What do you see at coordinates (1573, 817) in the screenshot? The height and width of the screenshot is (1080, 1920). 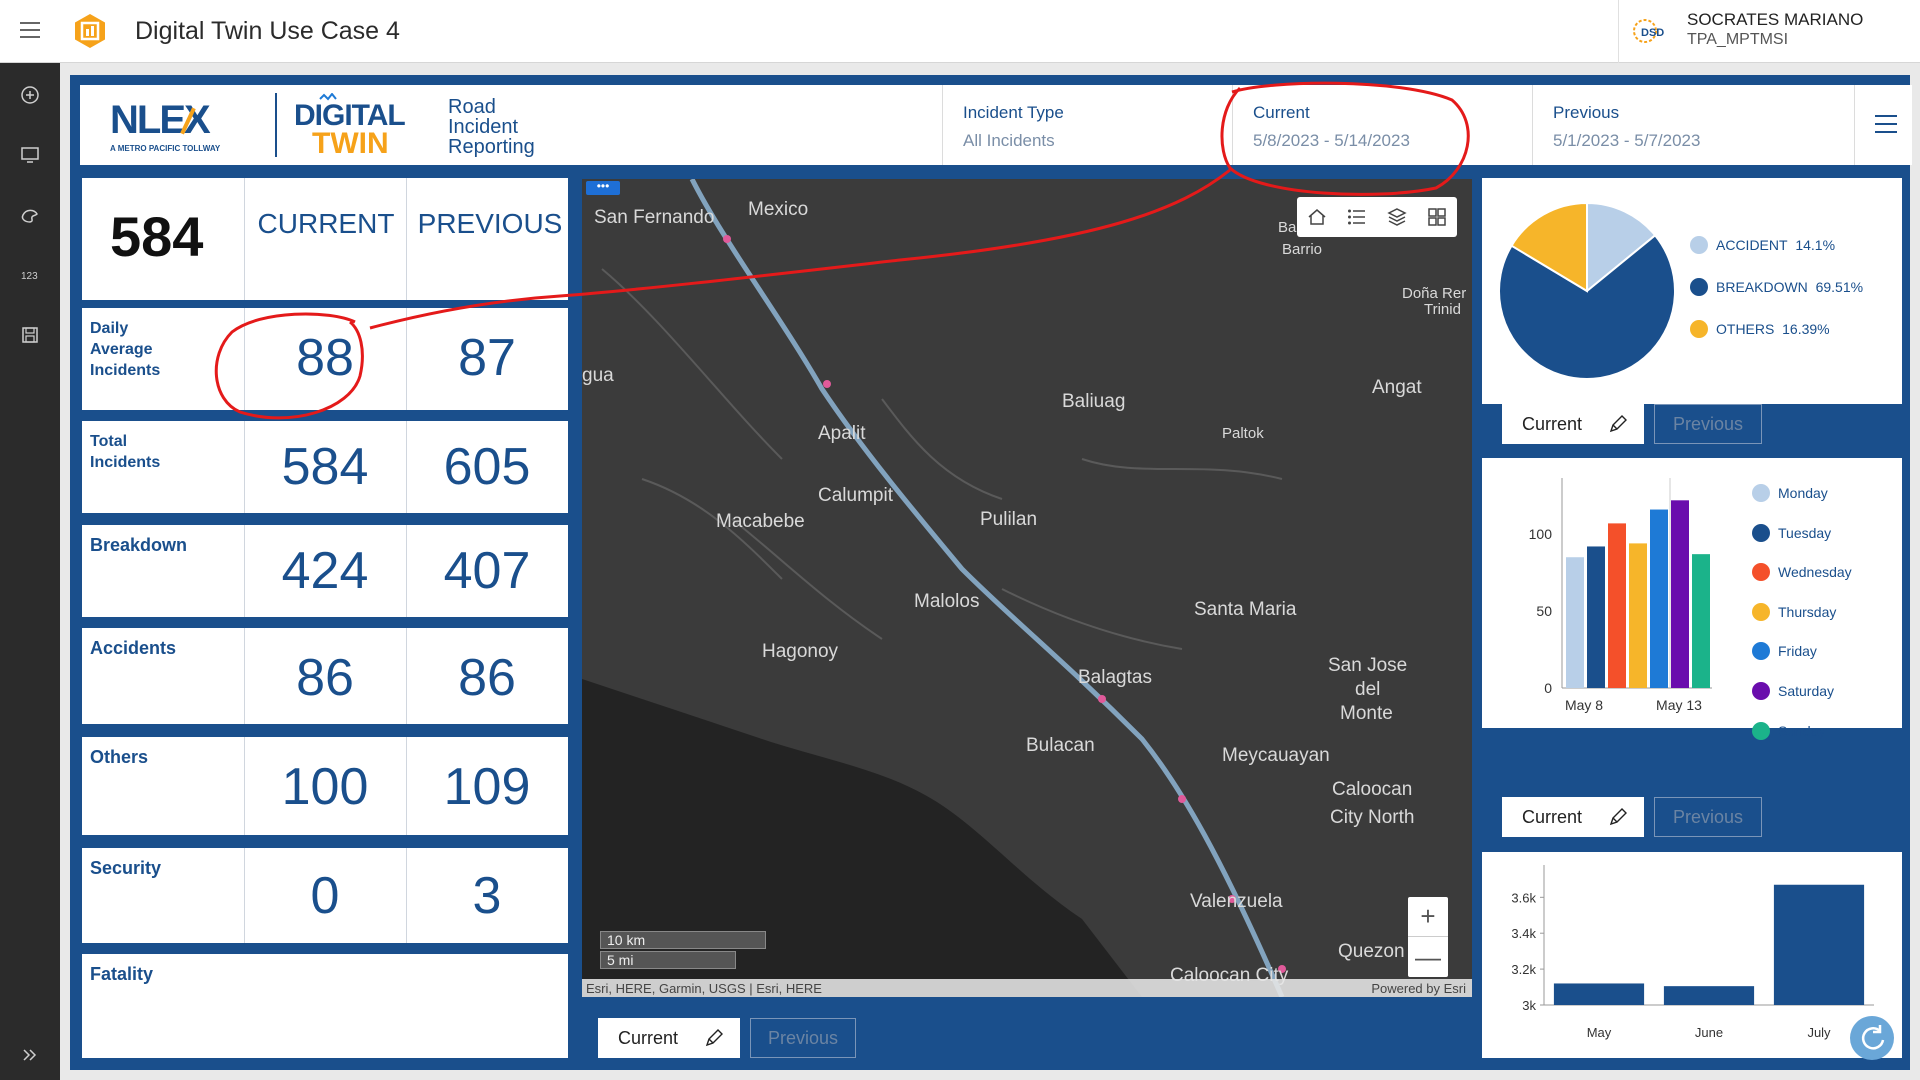 I see `day-tab-current: Current` at bounding box center [1573, 817].